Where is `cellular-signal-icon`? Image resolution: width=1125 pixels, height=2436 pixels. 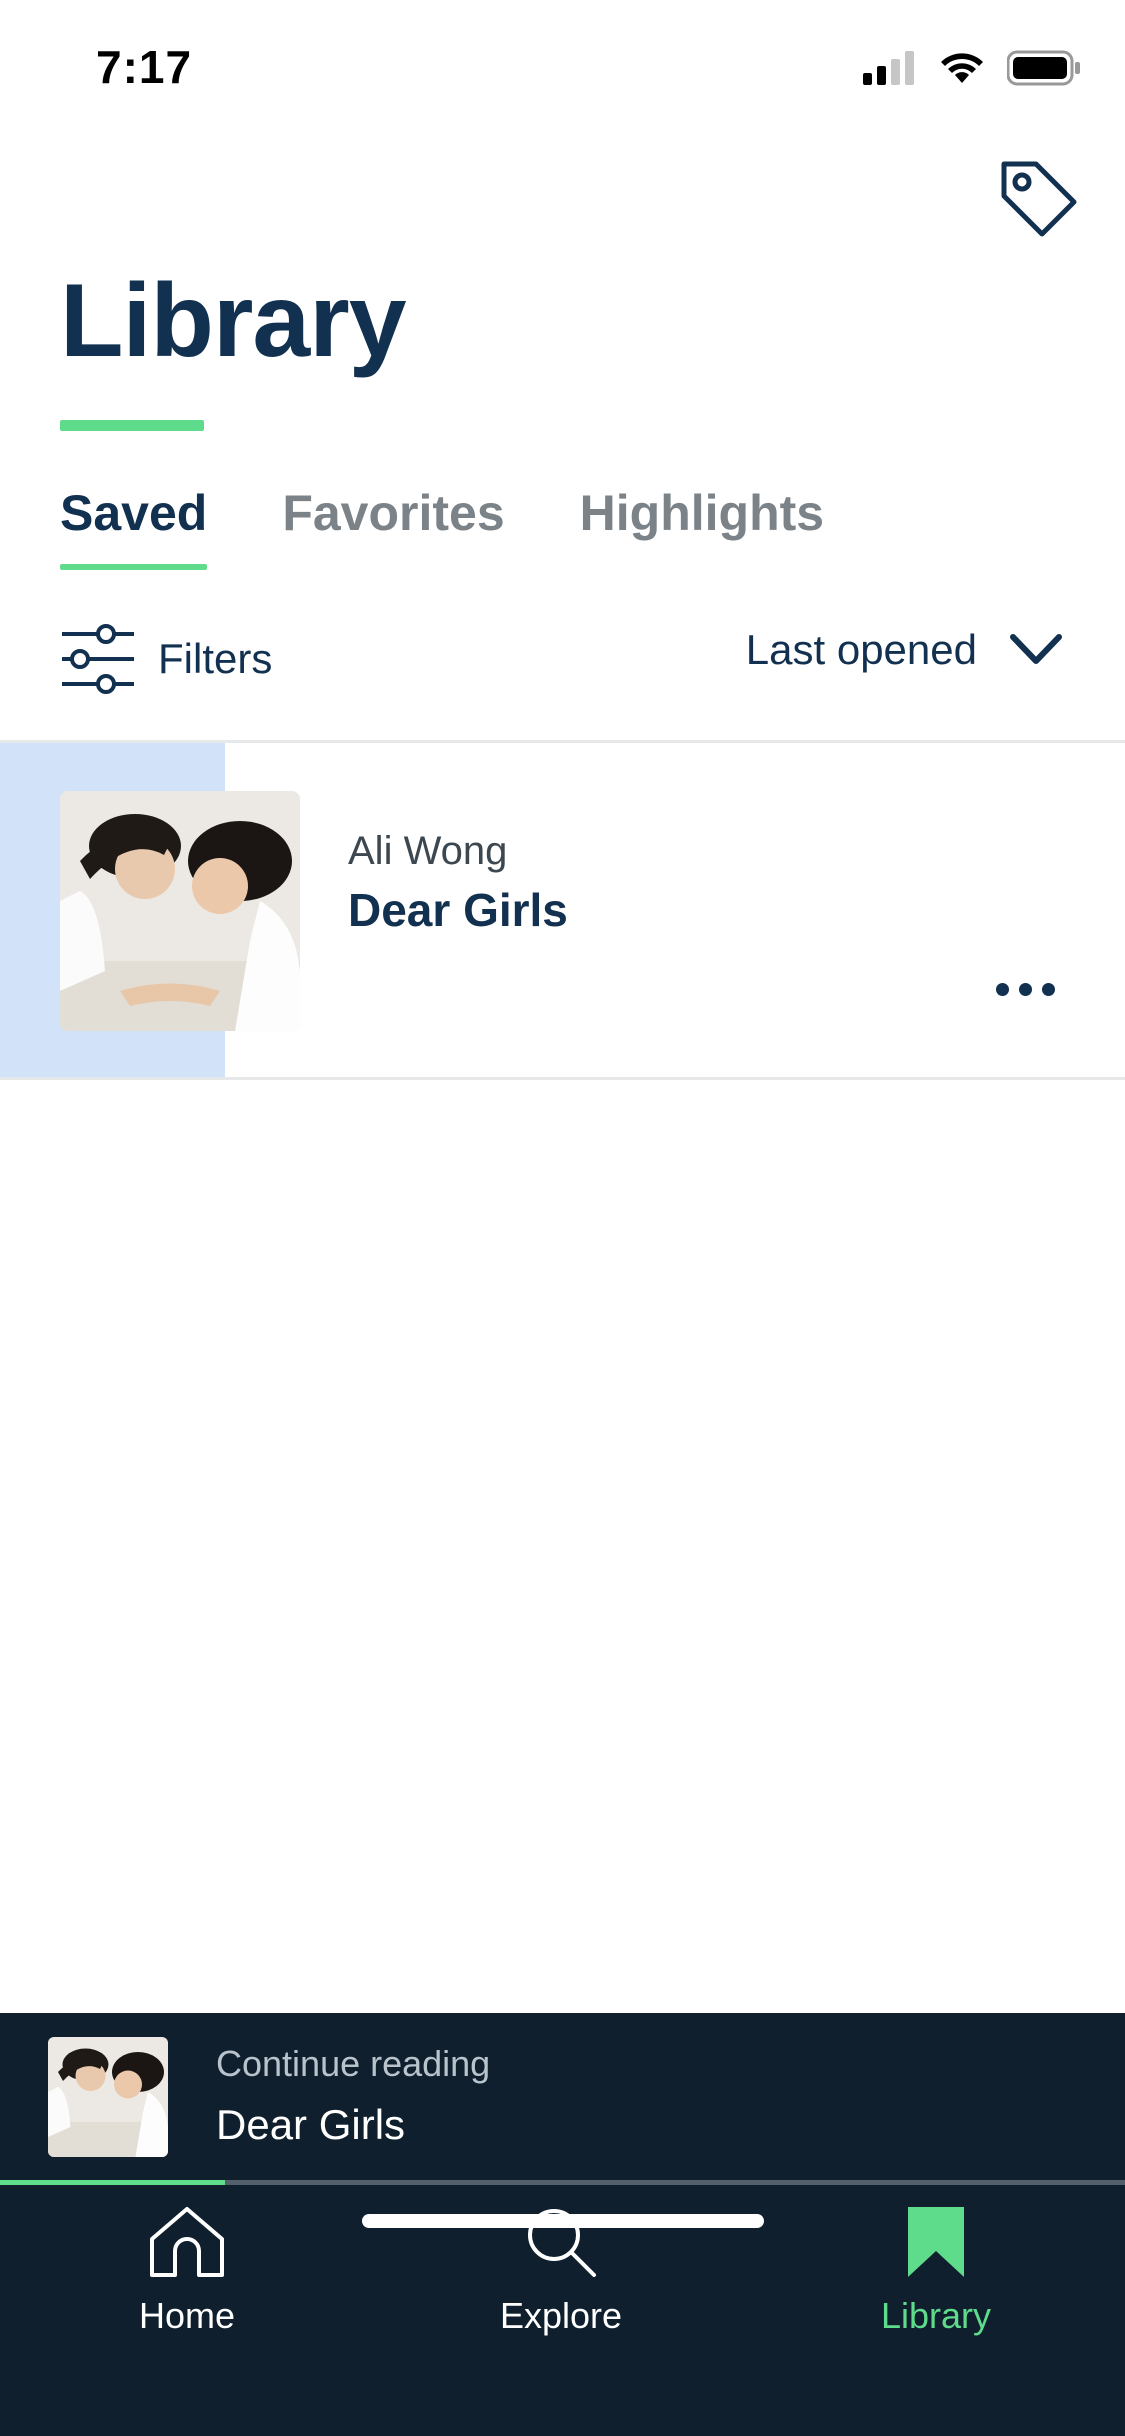 cellular-signal-icon is located at coordinates (888, 68).